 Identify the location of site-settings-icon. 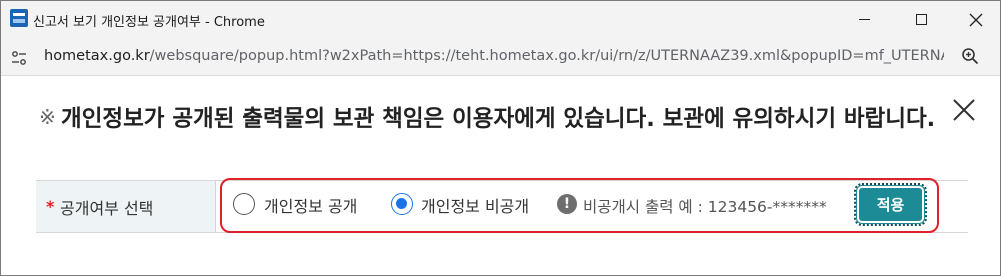
(19, 58).